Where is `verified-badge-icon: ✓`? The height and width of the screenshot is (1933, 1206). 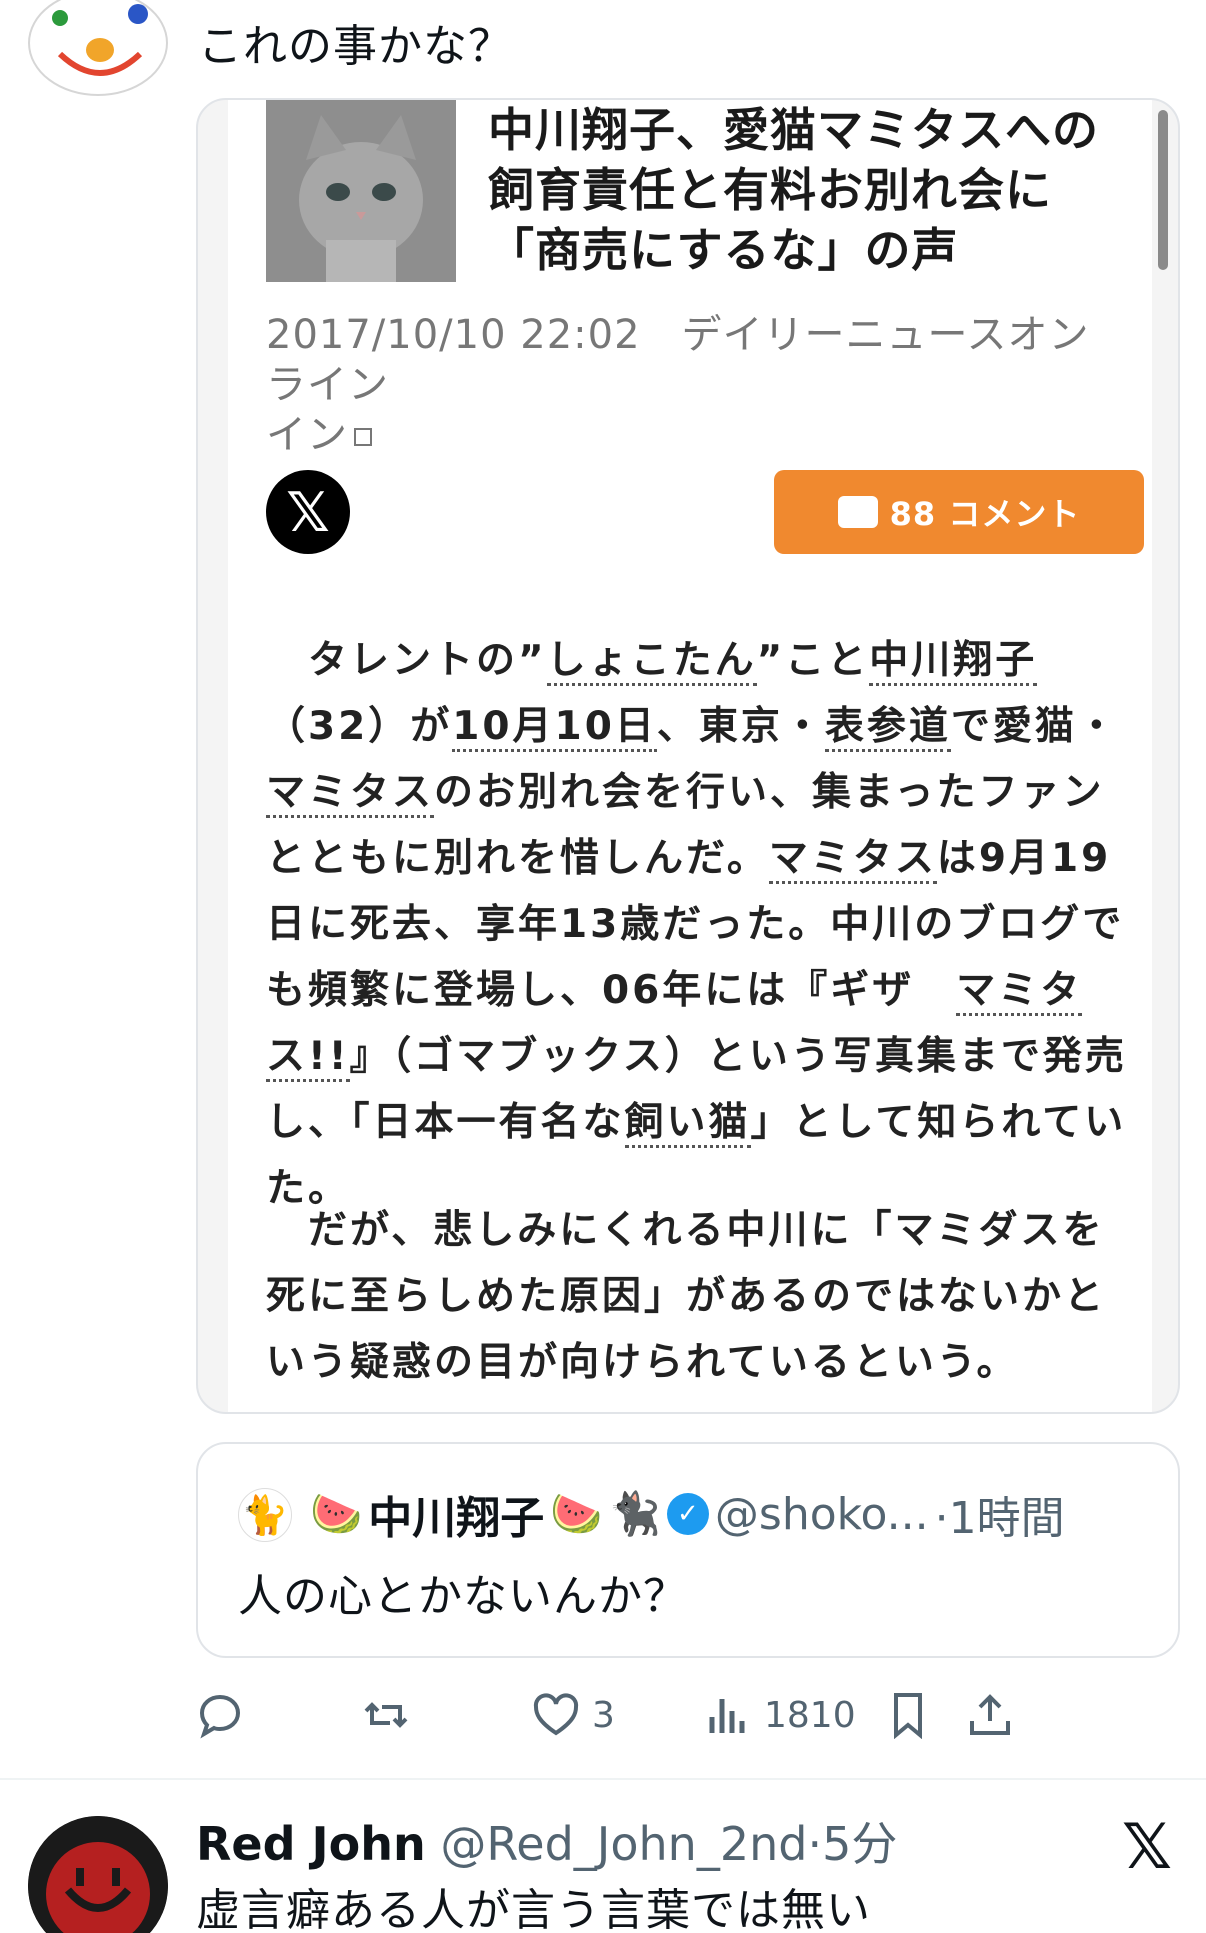
verified-badge-icon: ✓ is located at coordinates (687, 1514).